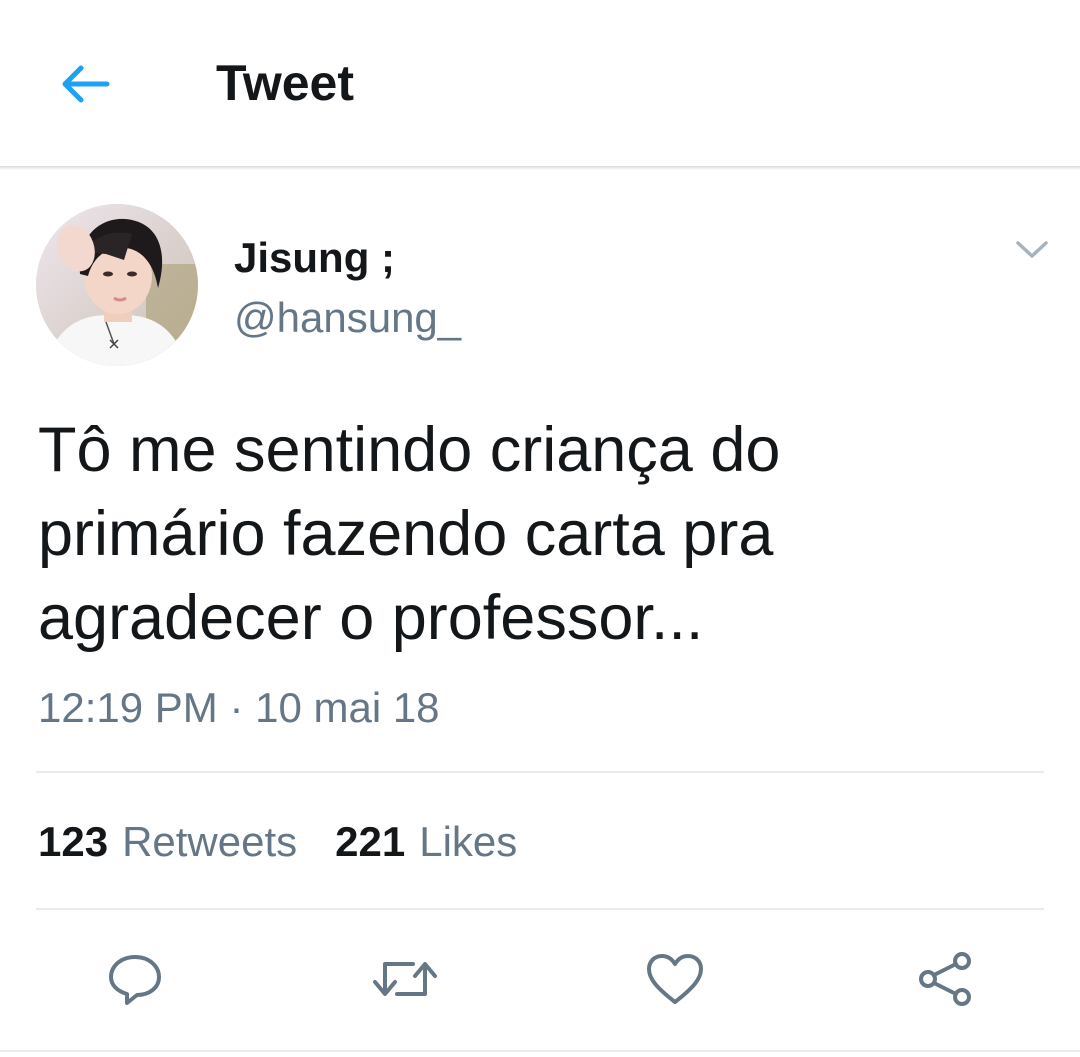 The width and height of the screenshot is (1080, 1057). I want to click on back-button, so click(85, 84).